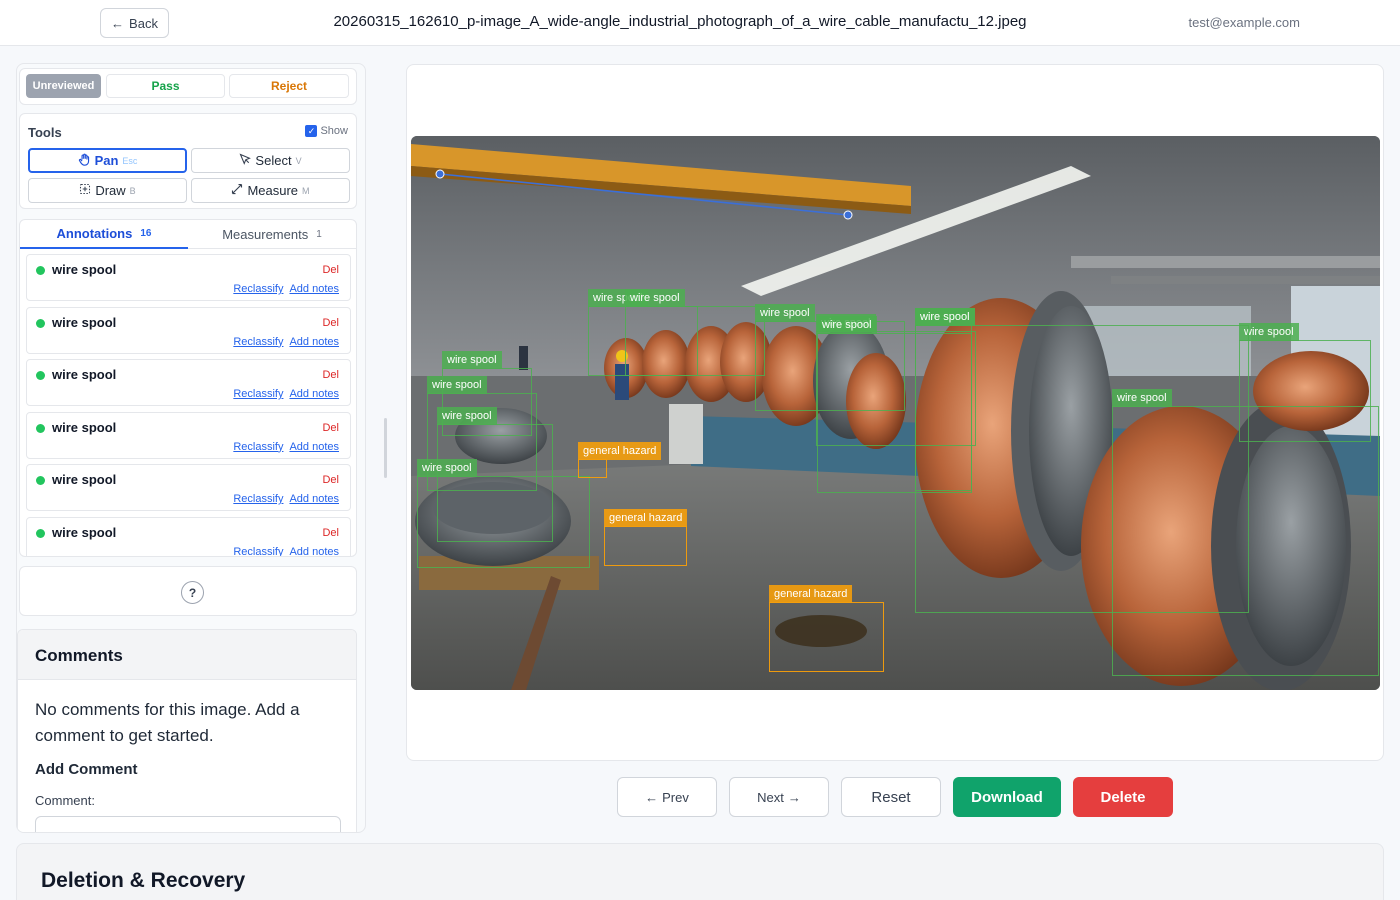 Image resolution: width=1400 pixels, height=900 pixels. What do you see at coordinates (848, 215) in the screenshot?
I see `measurement-handle-end` at bounding box center [848, 215].